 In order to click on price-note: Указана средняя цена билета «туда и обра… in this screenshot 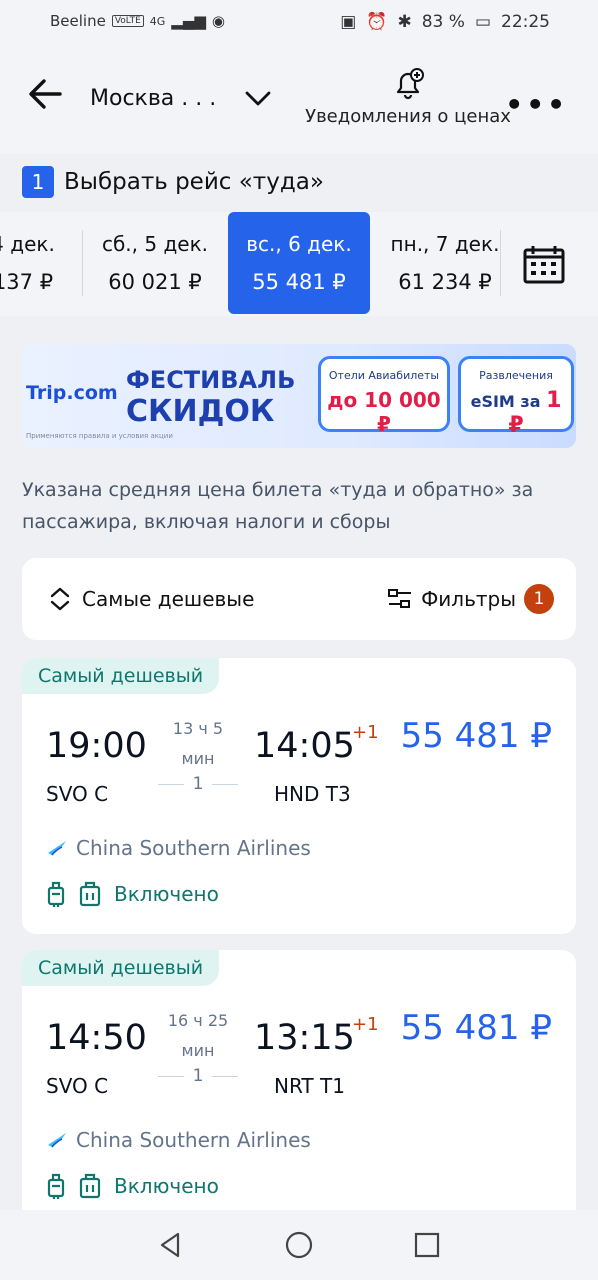, I will do `click(278, 506)`.